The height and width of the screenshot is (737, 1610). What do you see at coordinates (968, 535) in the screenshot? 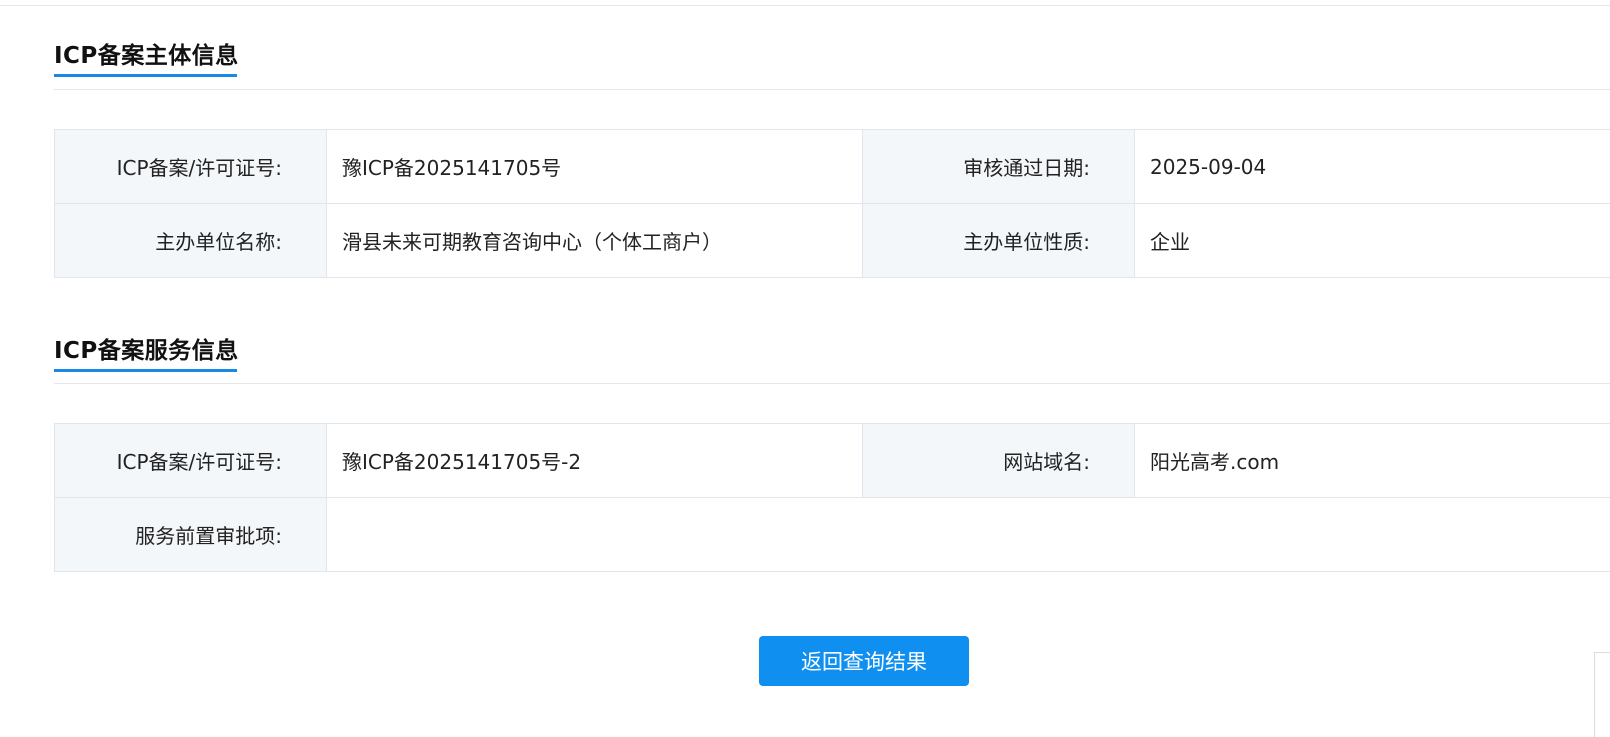
I see `pre-approval-value` at bounding box center [968, 535].